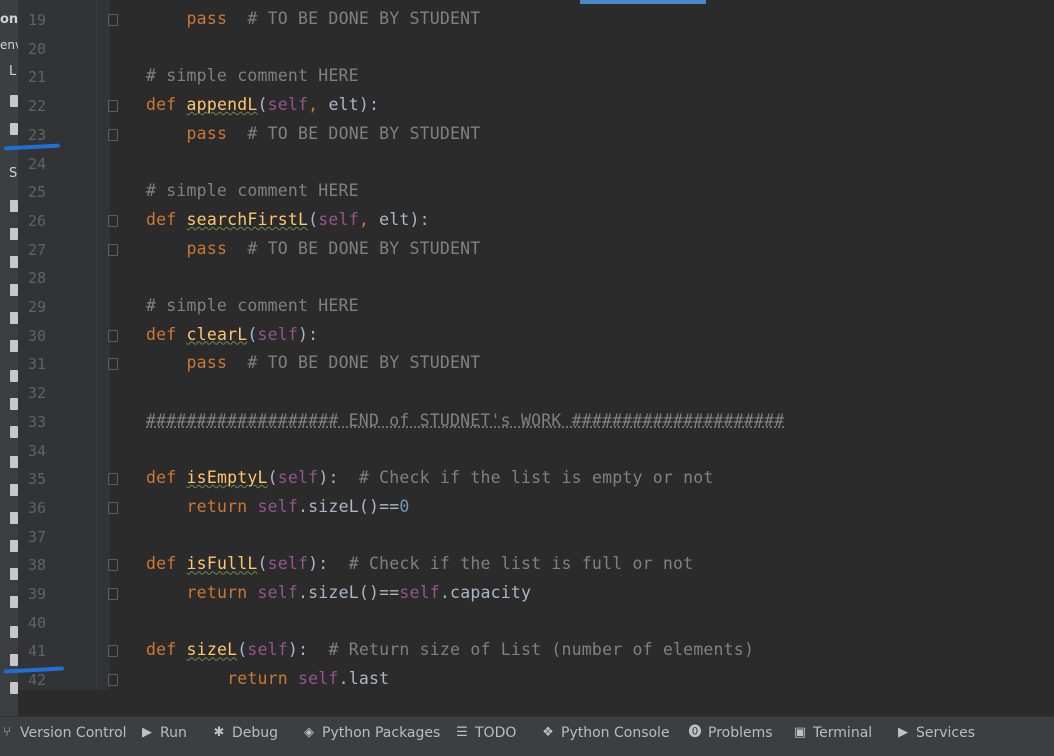 The image size is (1054, 756). Describe the element at coordinates (37, 622) in the screenshot. I see `line-number: 40` at that location.